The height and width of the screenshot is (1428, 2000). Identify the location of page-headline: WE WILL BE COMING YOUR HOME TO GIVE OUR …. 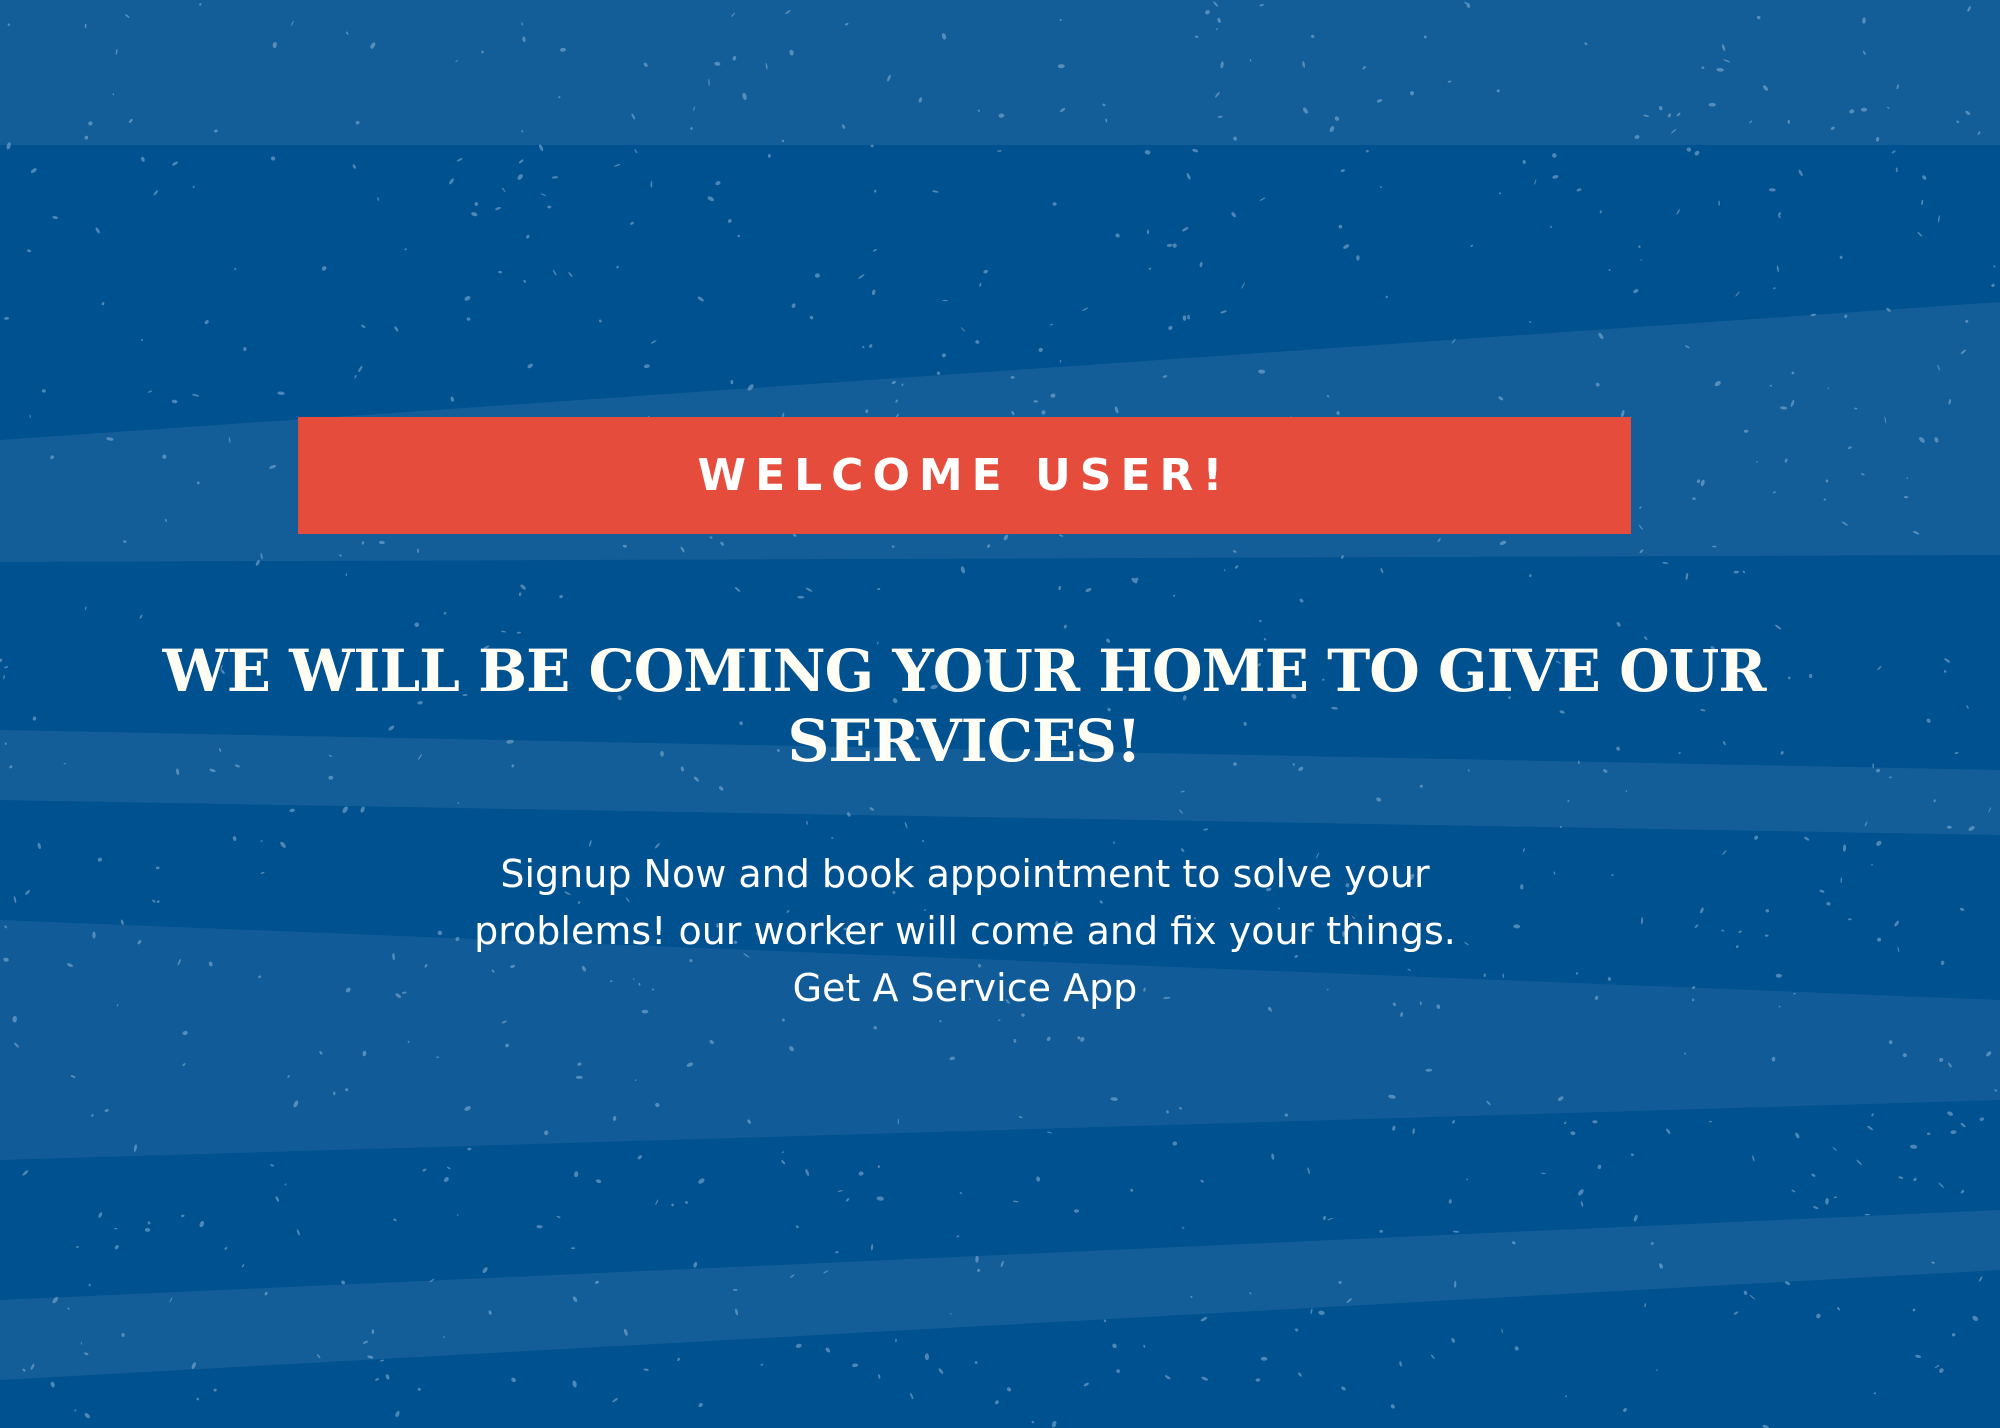
(964, 706).